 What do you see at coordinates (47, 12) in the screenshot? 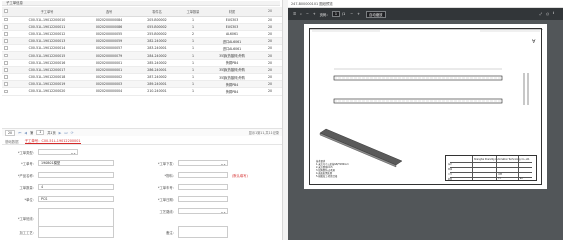
I see `column-header-order: 子工单号` at bounding box center [47, 12].